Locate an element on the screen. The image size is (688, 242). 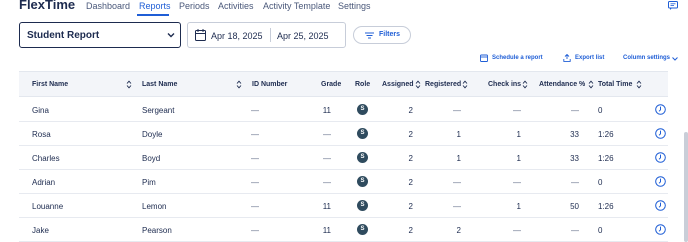
nav-activities: Activities is located at coordinates (236, 6).